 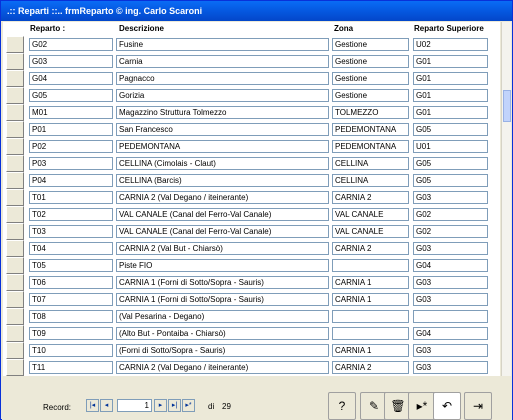 I want to click on descrizione-field: (Val Pesarina - Degano), so click(x=222, y=316).